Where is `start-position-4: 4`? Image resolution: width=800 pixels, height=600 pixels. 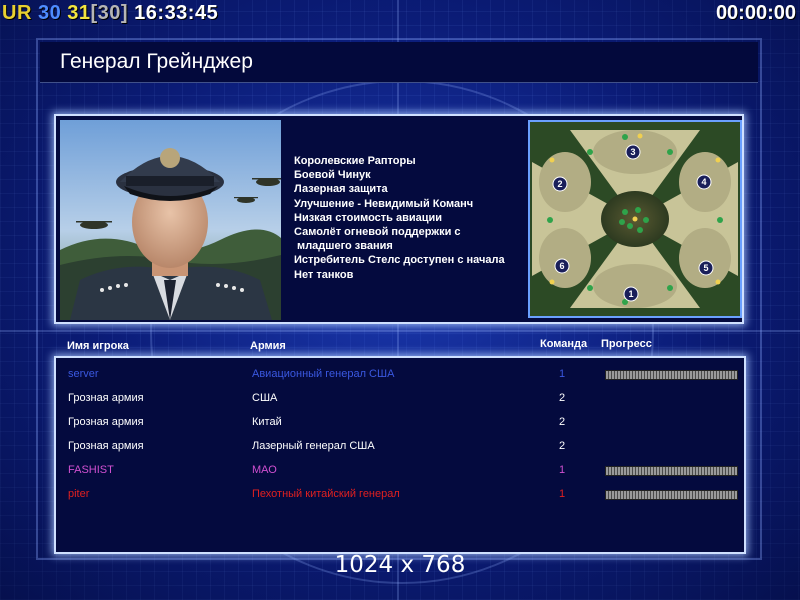 start-position-4: 4 is located at coordinates (704, 182).